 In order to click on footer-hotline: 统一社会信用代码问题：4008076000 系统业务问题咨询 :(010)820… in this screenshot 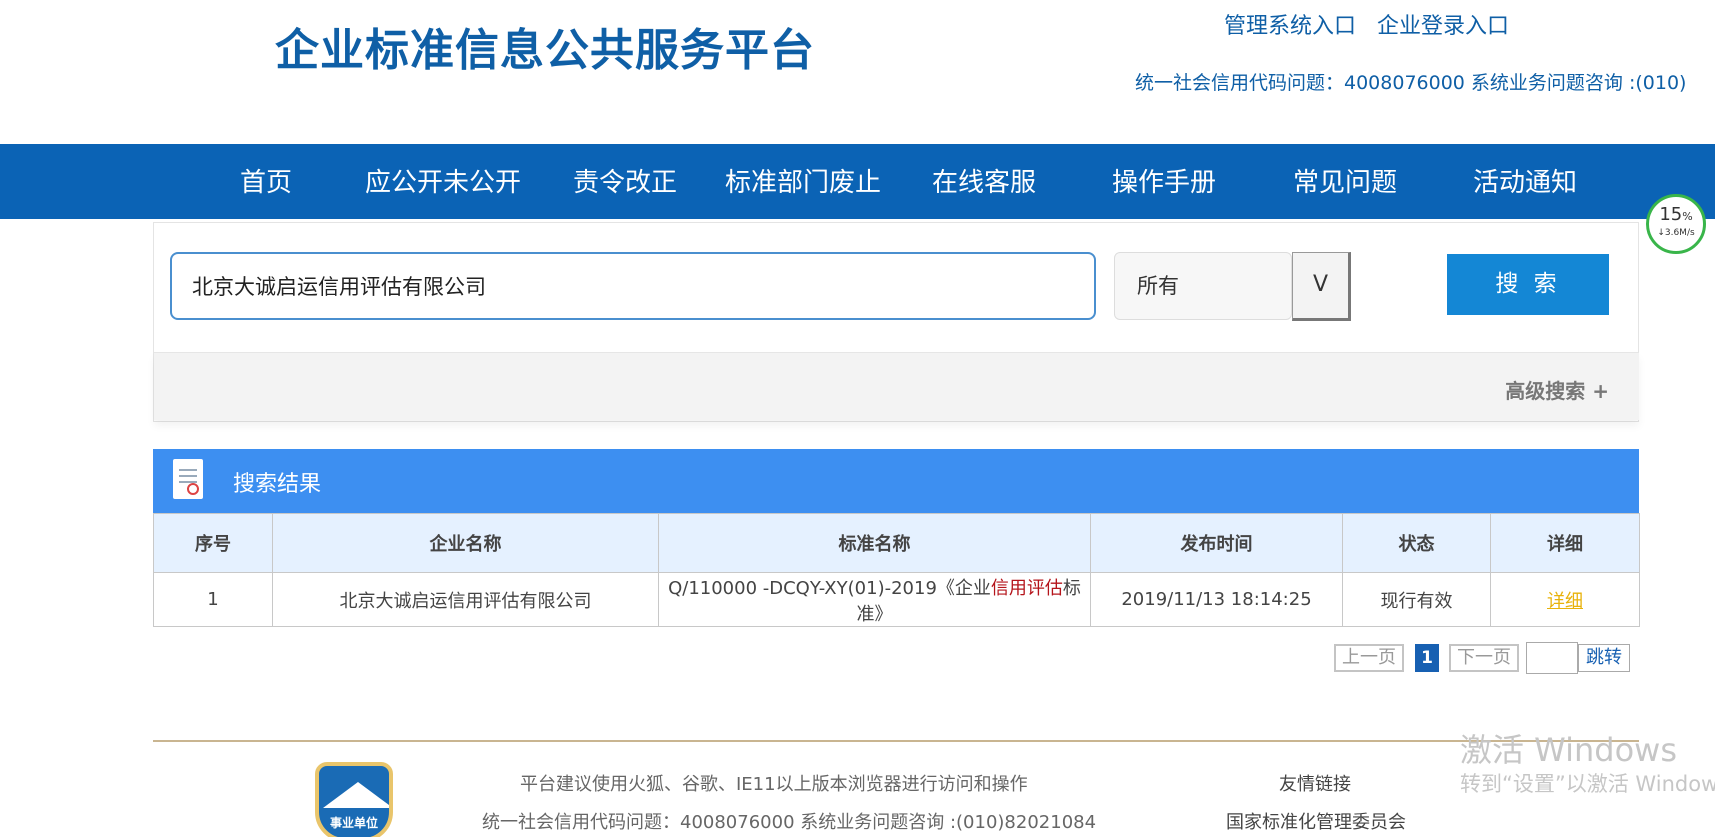, I will do `click(789, 822)`.